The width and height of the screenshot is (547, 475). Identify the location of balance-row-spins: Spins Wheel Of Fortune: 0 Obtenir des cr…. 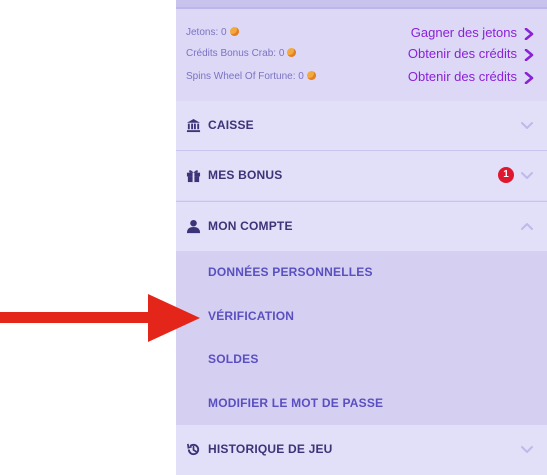
(361, 78).